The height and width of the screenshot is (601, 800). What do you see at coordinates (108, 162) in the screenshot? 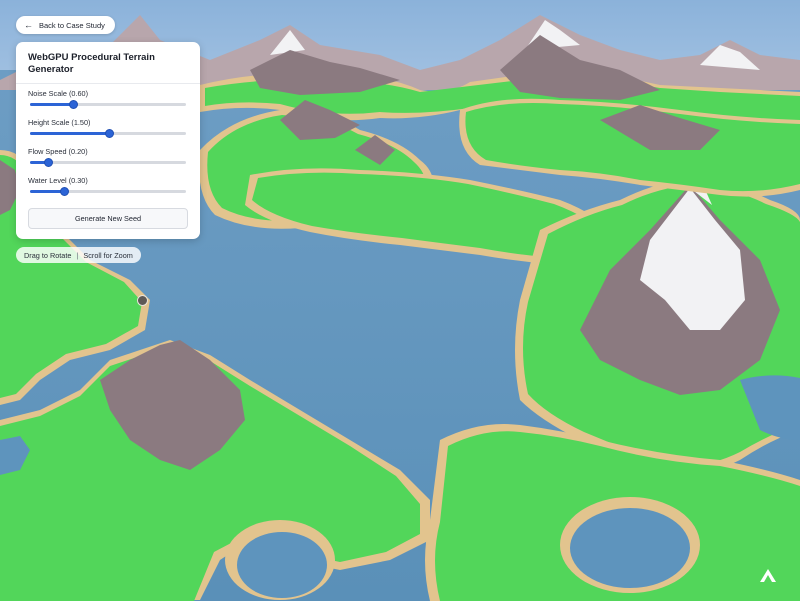
I see `flow-speed-slider` at bounding box center [108, 162].